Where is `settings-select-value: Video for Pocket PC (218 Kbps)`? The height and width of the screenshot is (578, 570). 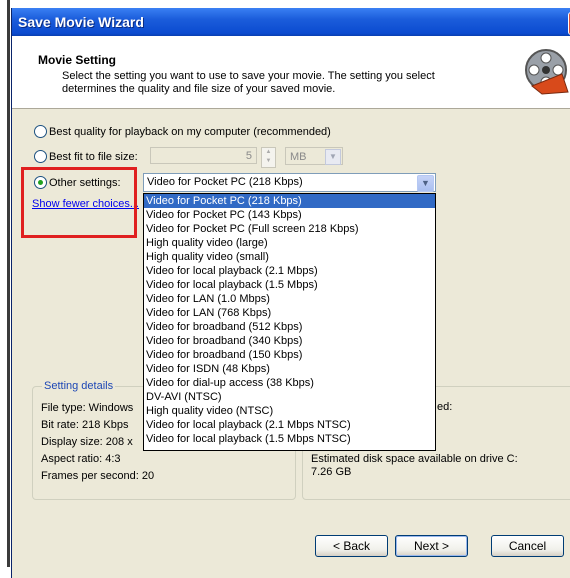 settings-select-value: Video for Pocket PC (218 Kbps) is located at coordinates (225, 182).